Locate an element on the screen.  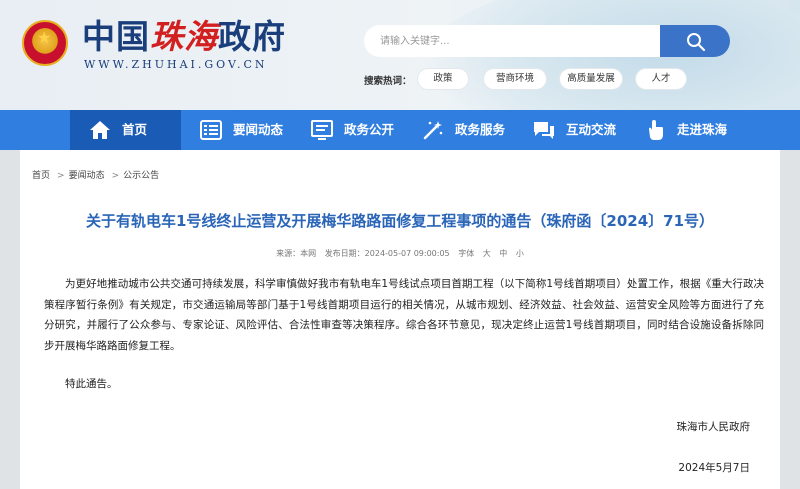
site-logo-title: 中国珠海政府 is located at coordinates (184, 37).